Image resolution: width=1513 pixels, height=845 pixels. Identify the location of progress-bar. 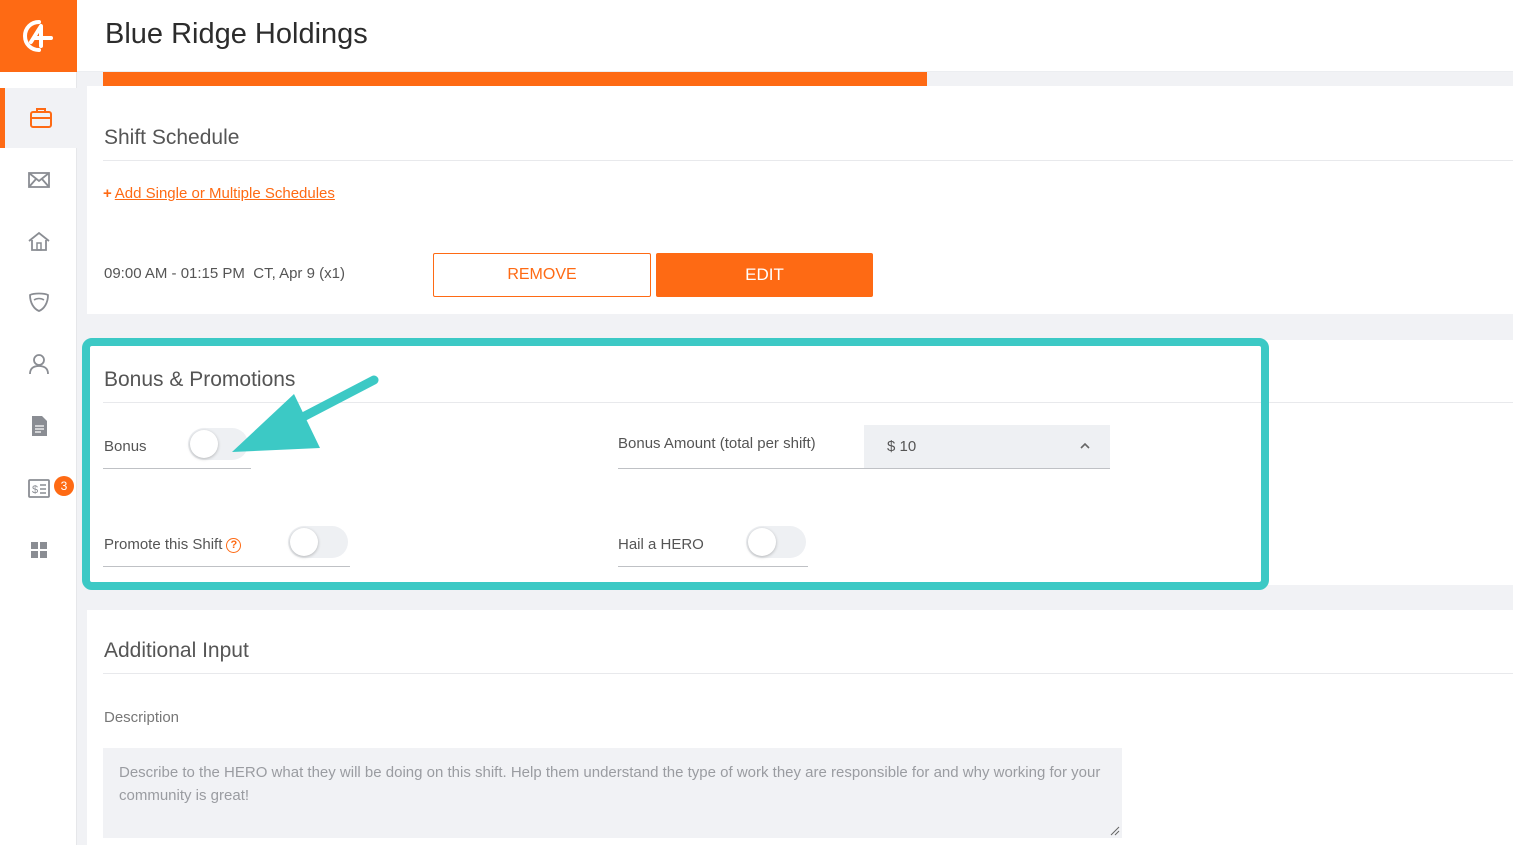
(515, 79).